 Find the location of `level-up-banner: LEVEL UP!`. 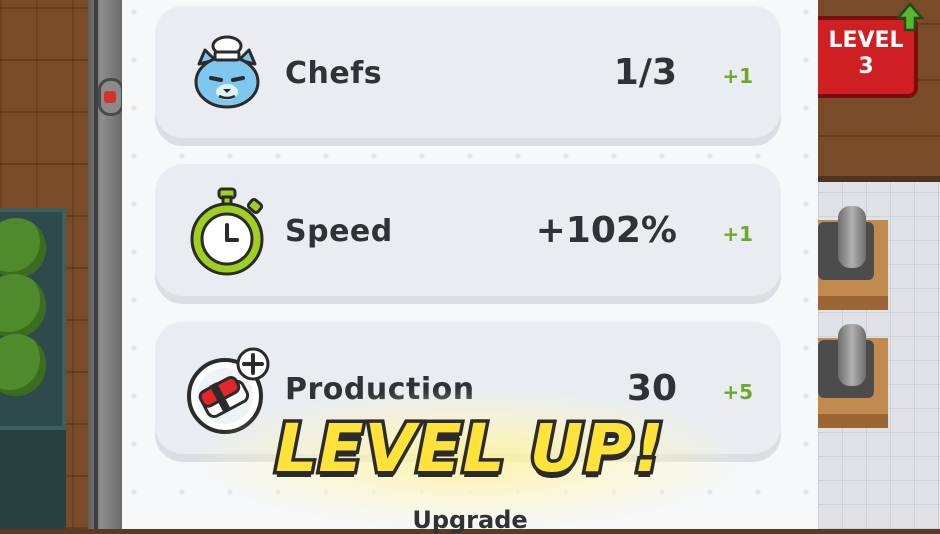

level-up-banner: LEVEL UP! is located at coordinates (469, 449).